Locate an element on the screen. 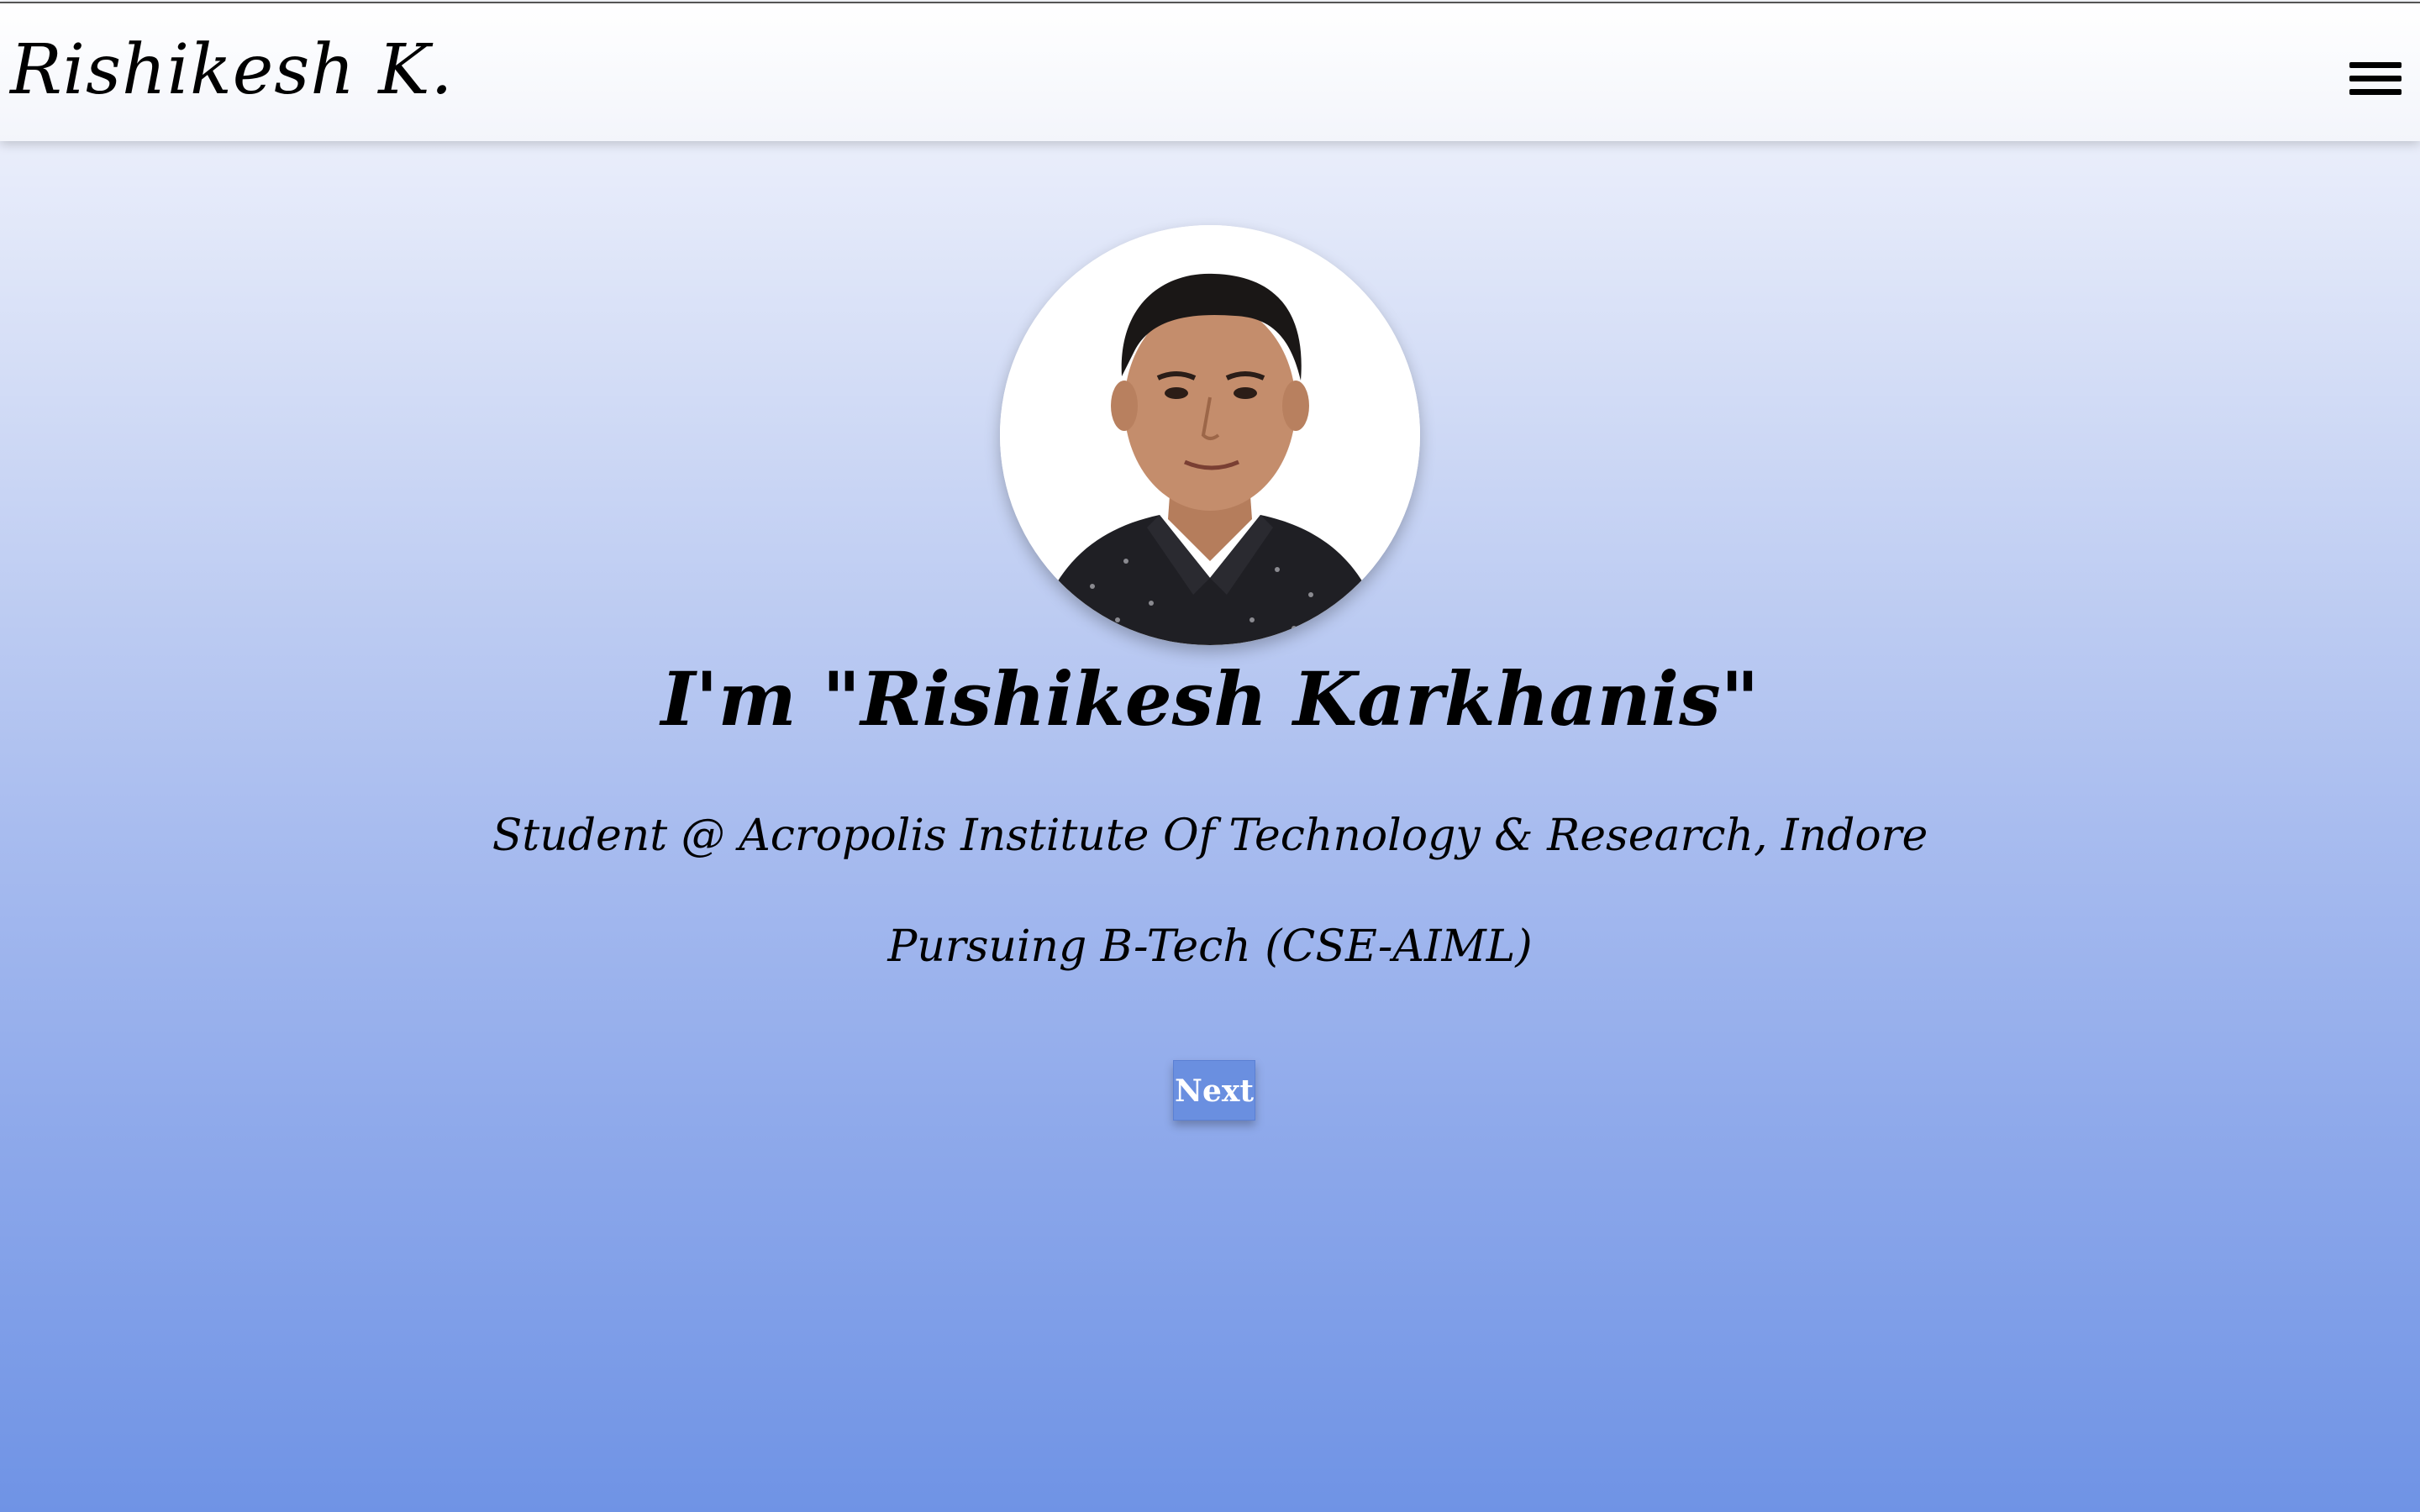 The height and width of the screenshot is (1512, 2420). hamburger-menu-icon is located at coordinates (2375, 79).